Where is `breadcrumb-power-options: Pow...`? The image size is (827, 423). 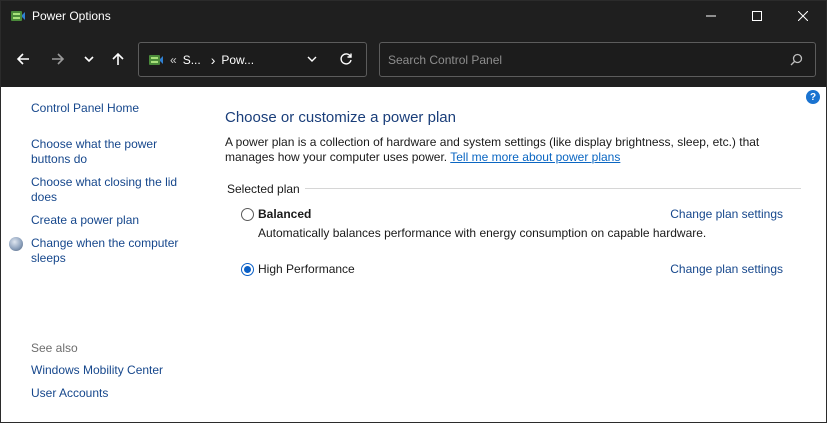
breadcrumb-power-options: Pow... is located at coordinates (237, 60).